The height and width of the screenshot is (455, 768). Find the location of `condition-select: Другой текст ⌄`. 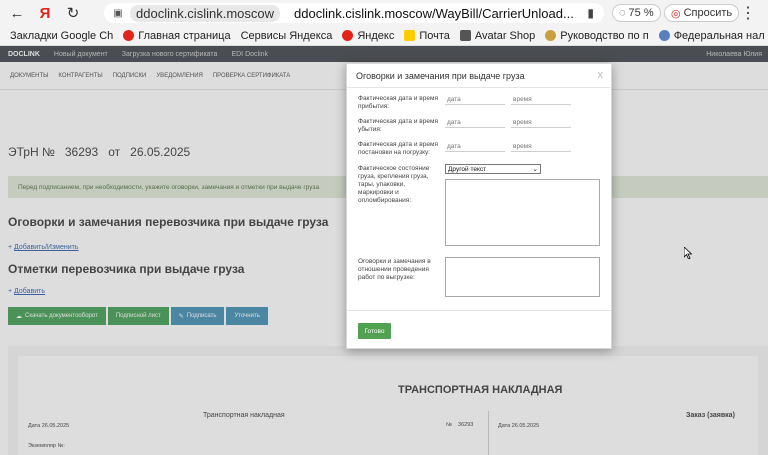

condition-select: Другой текст ⌄ is located at coordinates (493, 169).